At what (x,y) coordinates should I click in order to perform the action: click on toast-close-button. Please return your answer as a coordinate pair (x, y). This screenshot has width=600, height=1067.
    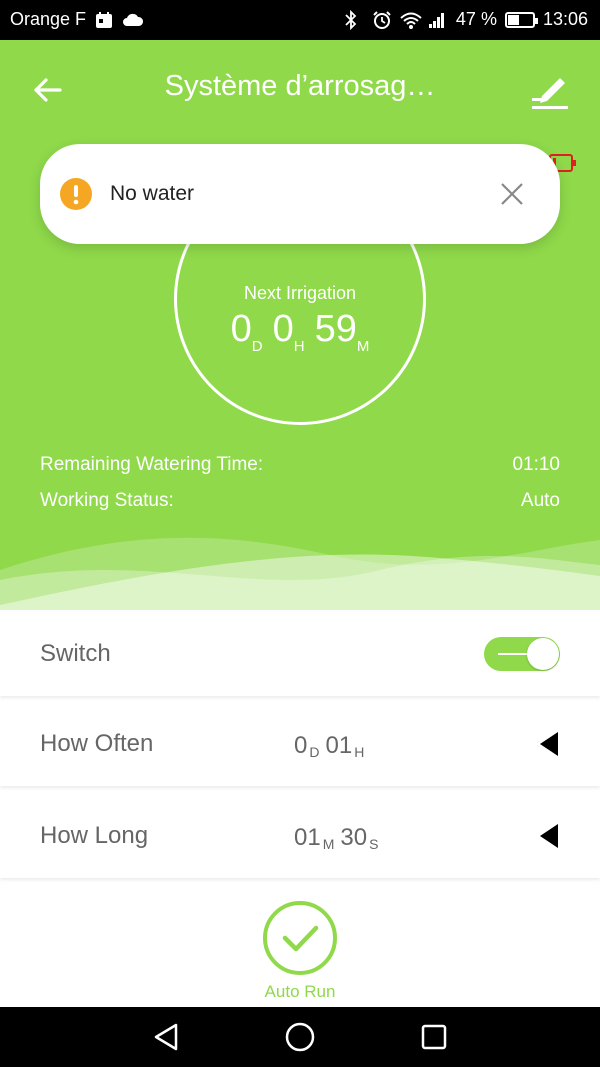
    Looking at the image, I should click on (512, 194).